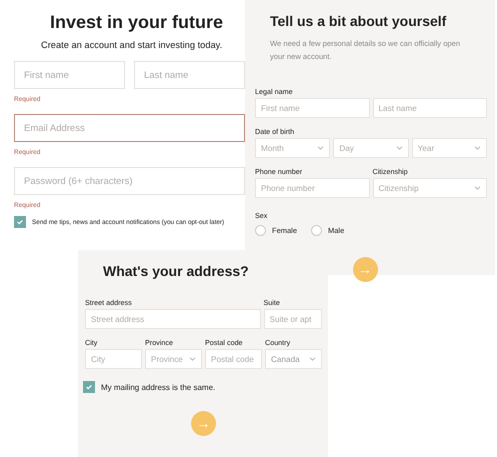 The height and width of the screenshot is (457, 497). I want to click on signup-subtitle: Create an account and start investing today., so click(131, 45).